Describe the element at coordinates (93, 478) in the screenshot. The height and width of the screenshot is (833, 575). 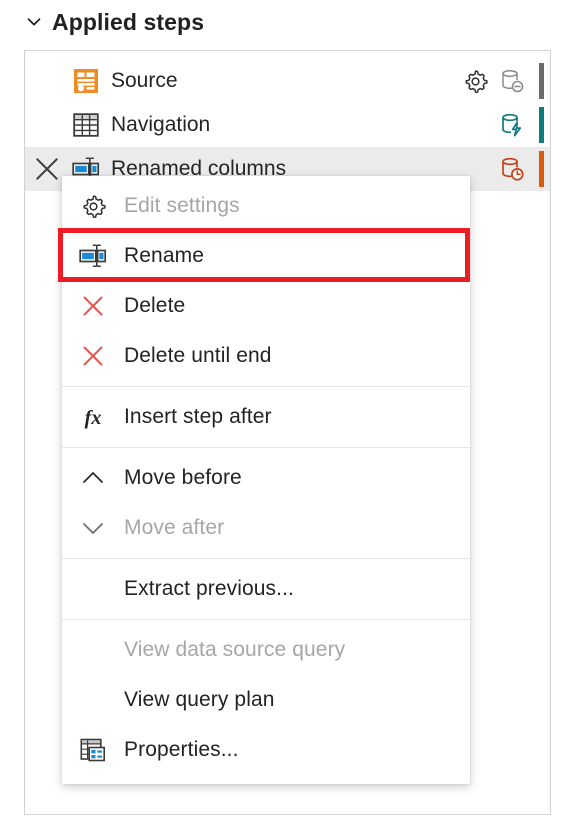
I see `chevron-up-icon` at that location.